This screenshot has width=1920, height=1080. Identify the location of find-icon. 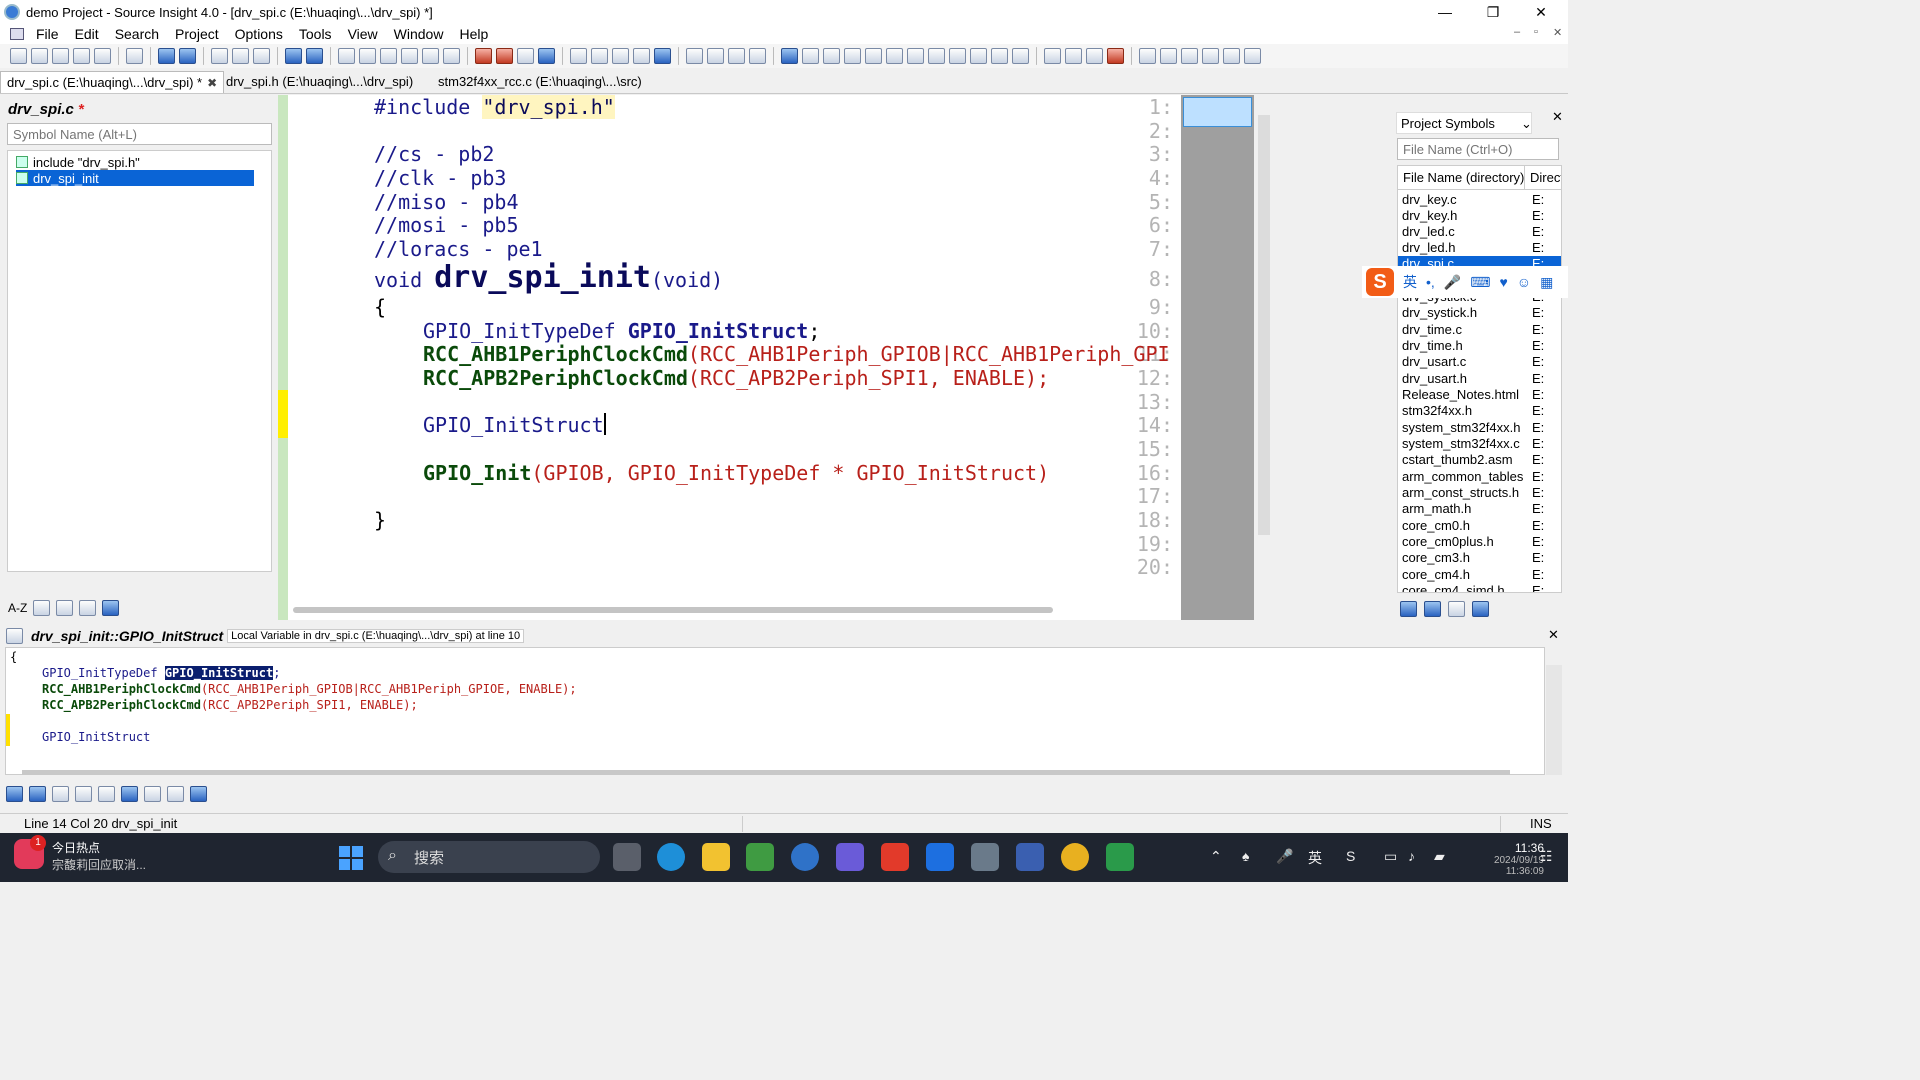
(346, 56).